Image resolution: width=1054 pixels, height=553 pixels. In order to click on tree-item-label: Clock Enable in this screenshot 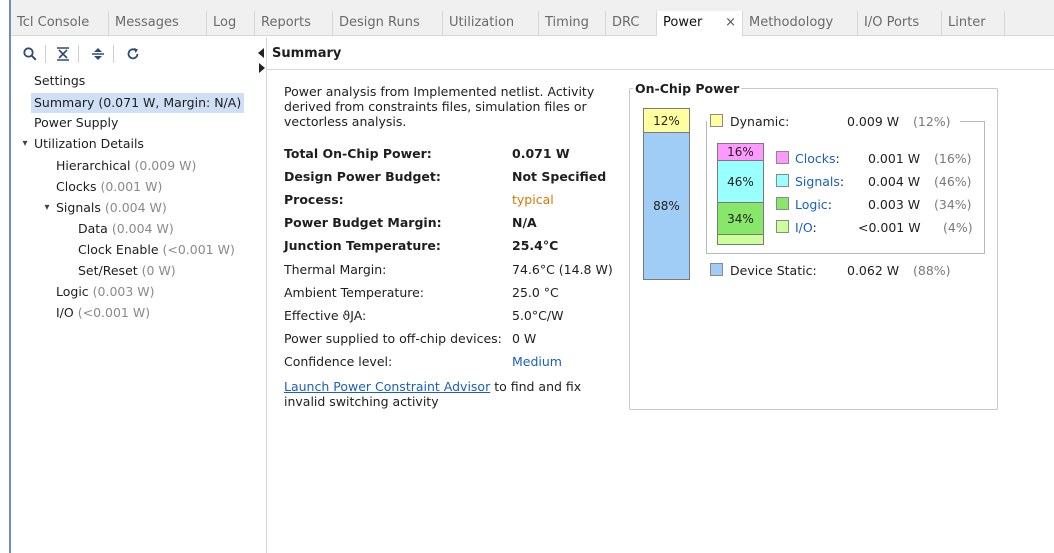, I will do `click(118, 249)`.